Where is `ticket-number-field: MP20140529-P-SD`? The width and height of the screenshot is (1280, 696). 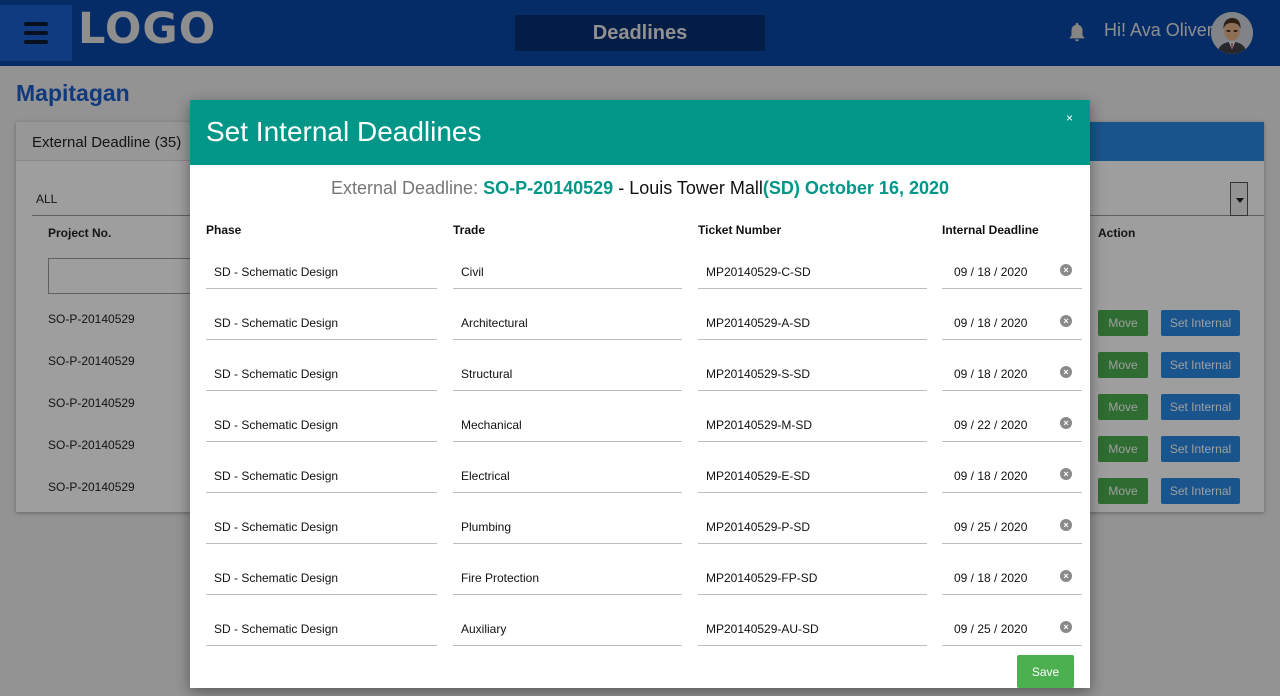
ticket-number-field: MP20140529-P-SD is located at coordinates (812, 527).